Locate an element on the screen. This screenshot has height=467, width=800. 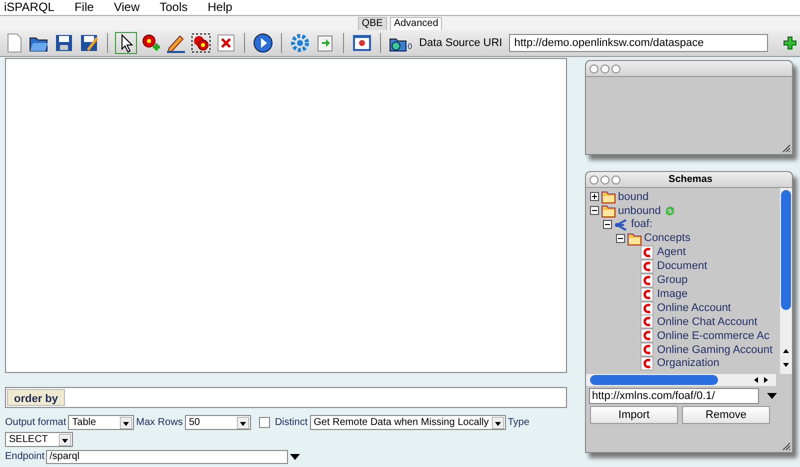
checkbox is located at coordinates (264, 422).